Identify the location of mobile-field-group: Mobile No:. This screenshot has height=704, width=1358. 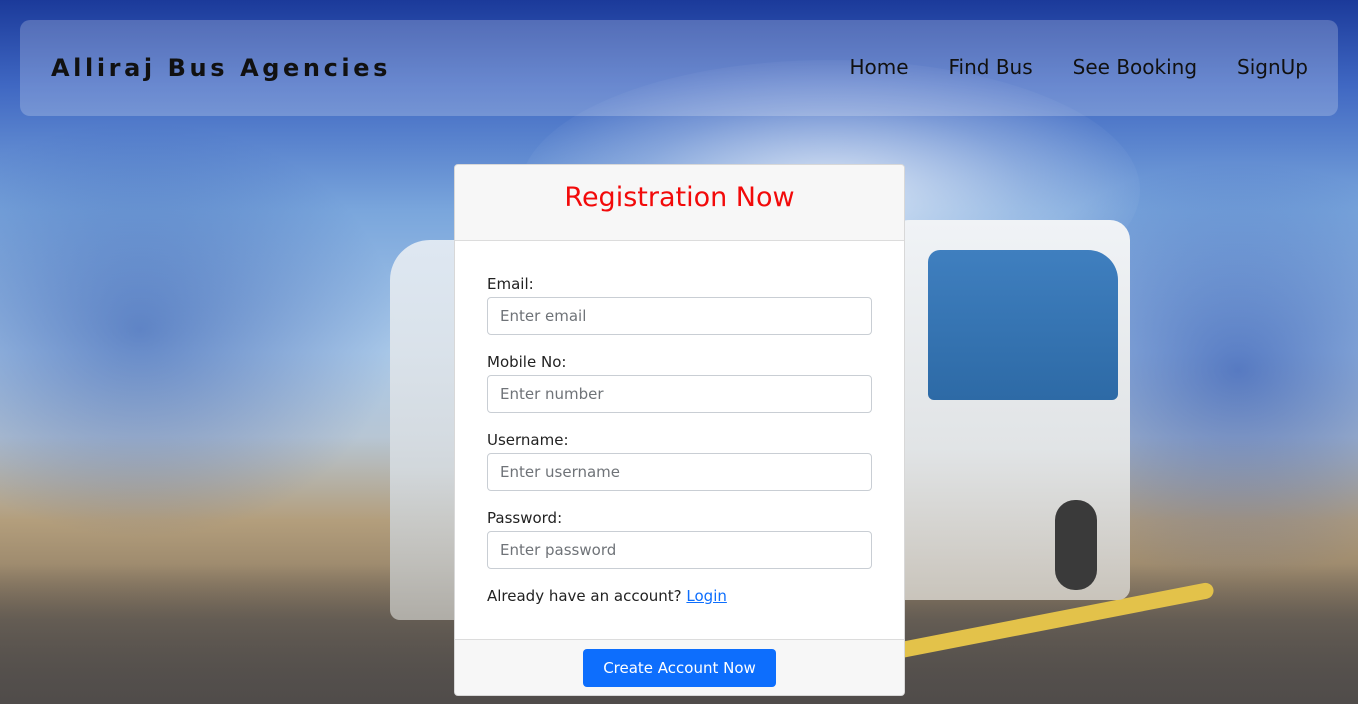
(679, 382).